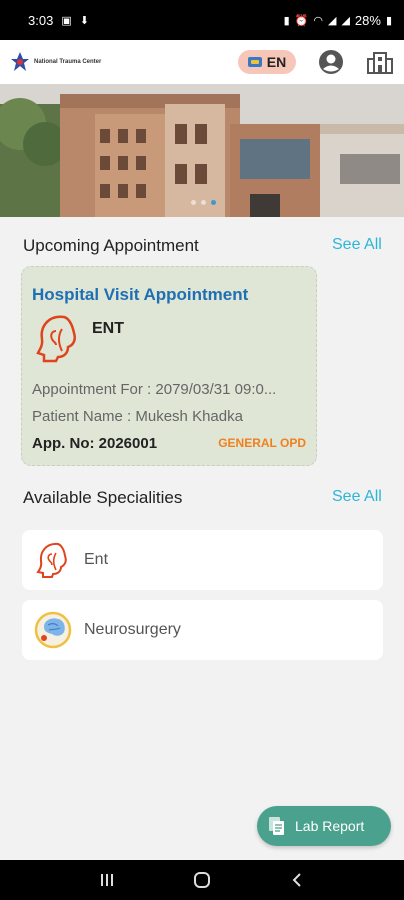  I want to click on carousel-dot-active, so click(213, 202).